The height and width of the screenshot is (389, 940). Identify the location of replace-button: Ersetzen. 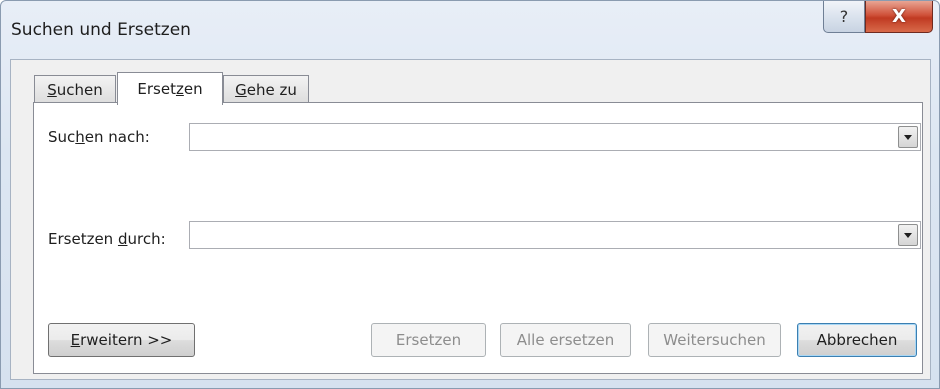
(428, 340).